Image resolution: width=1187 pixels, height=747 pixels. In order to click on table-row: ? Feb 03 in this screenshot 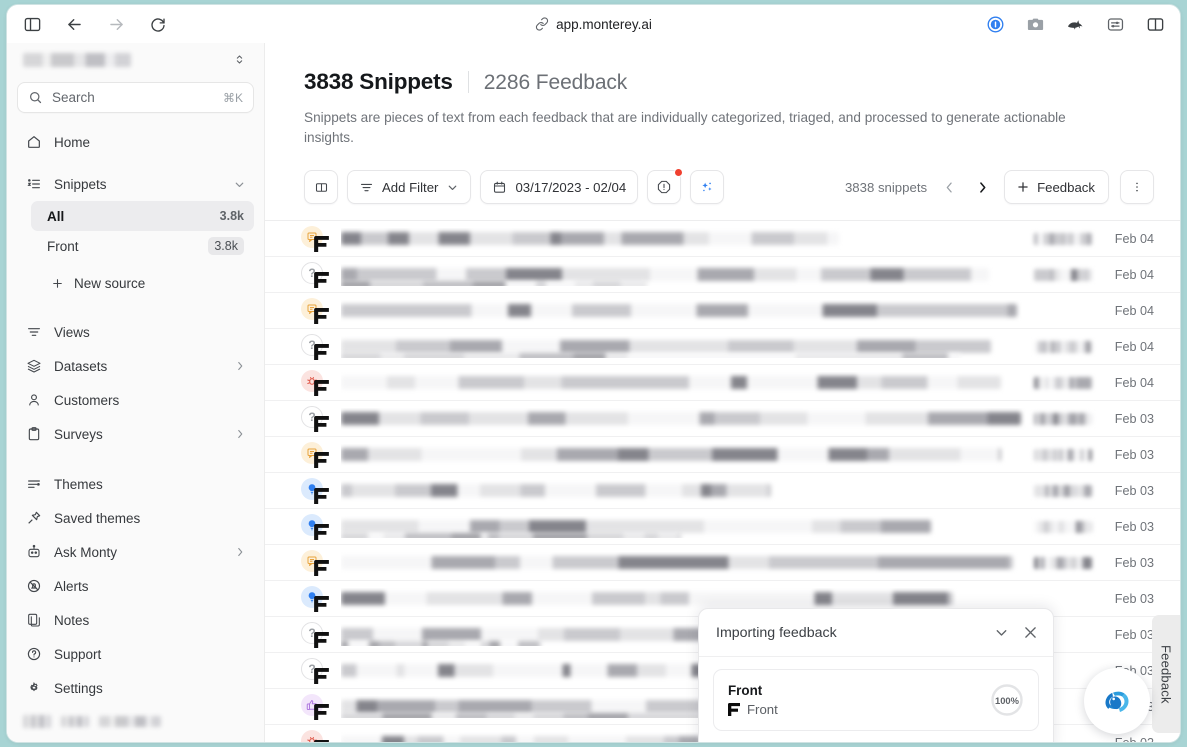, I will do `click(722, 419)`.